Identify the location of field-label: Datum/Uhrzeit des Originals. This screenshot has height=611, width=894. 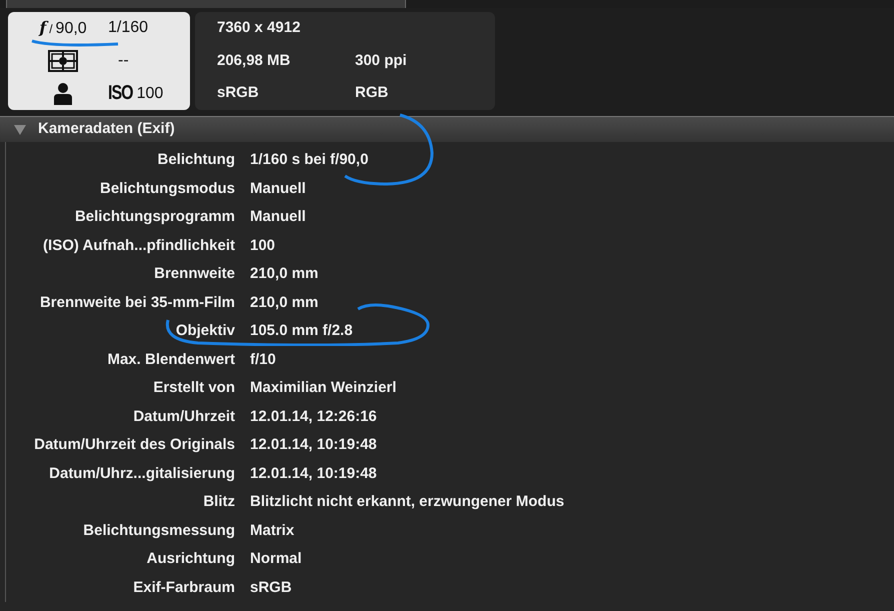
(134, 445).